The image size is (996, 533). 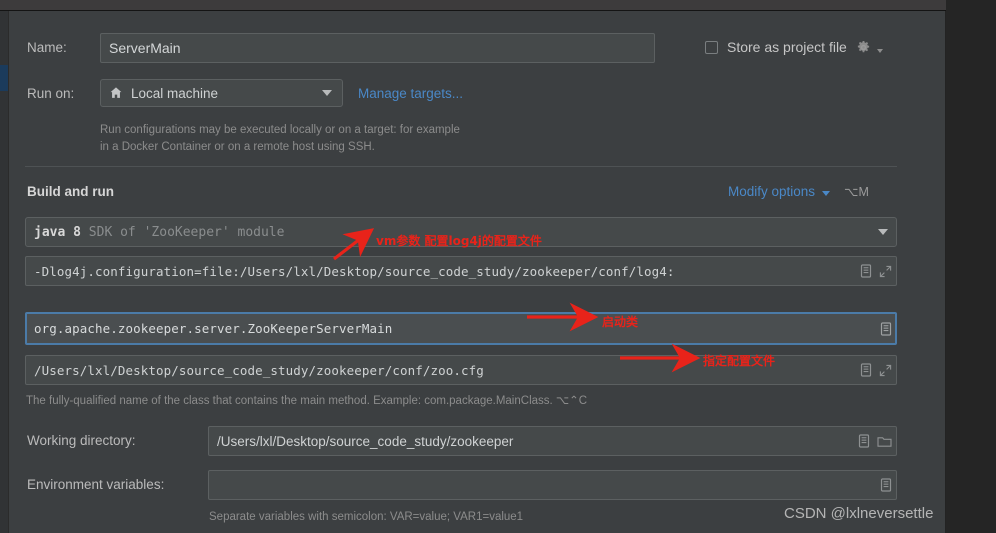 What do you see at coordinates (739, 361) in the screenshot?
I see `annotation-program-arguments: 指定配置文件` at bounding box center [739, 361].